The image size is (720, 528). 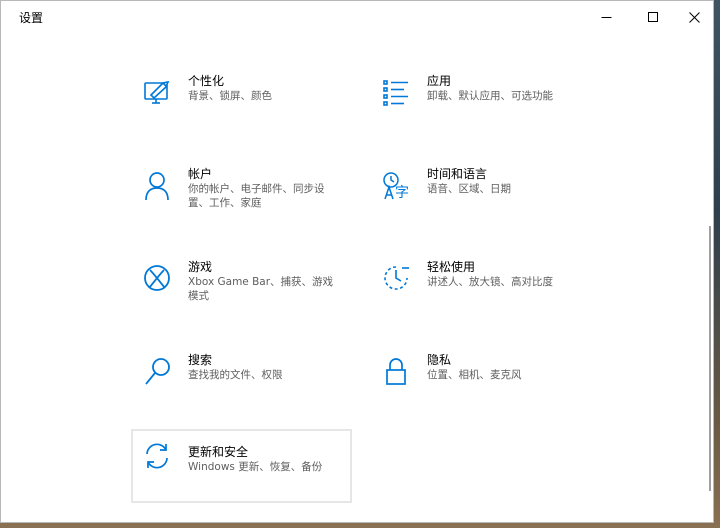 What do you see at coordinates (490, 96) in the screenshot?
I see `category-description: 卸载、默认应用、可选功能` at bounding box center [490, 96].